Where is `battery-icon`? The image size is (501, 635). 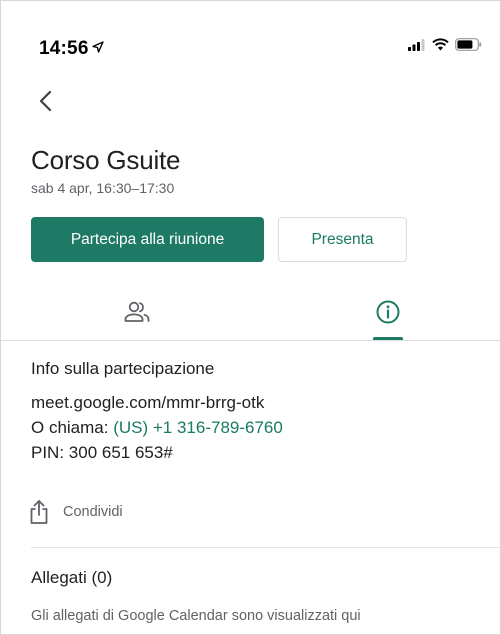 battery-icon is located at coordinates (468, 47).